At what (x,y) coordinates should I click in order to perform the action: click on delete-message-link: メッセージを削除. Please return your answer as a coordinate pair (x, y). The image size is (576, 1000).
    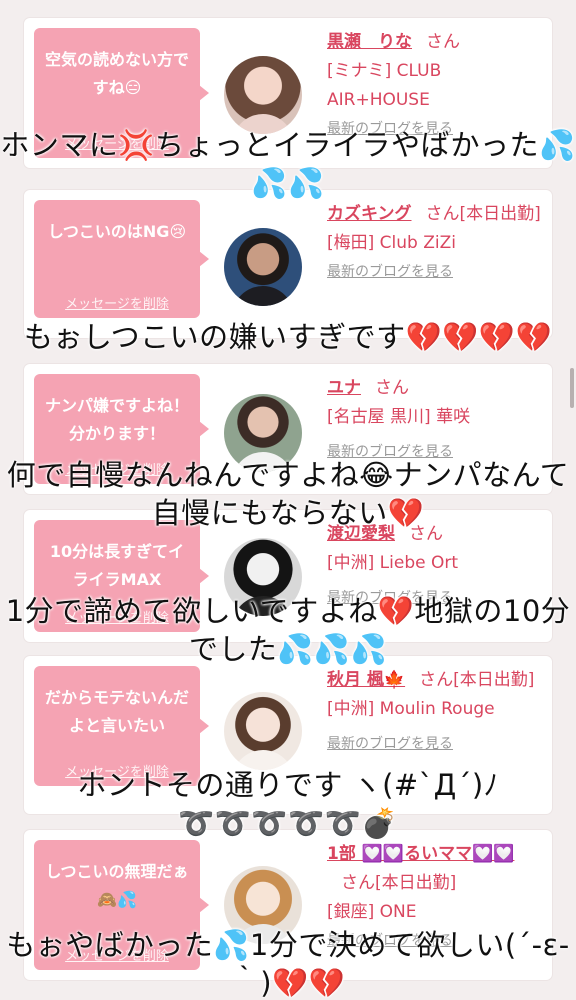
    Looking at the image, I should click on (117, 302).